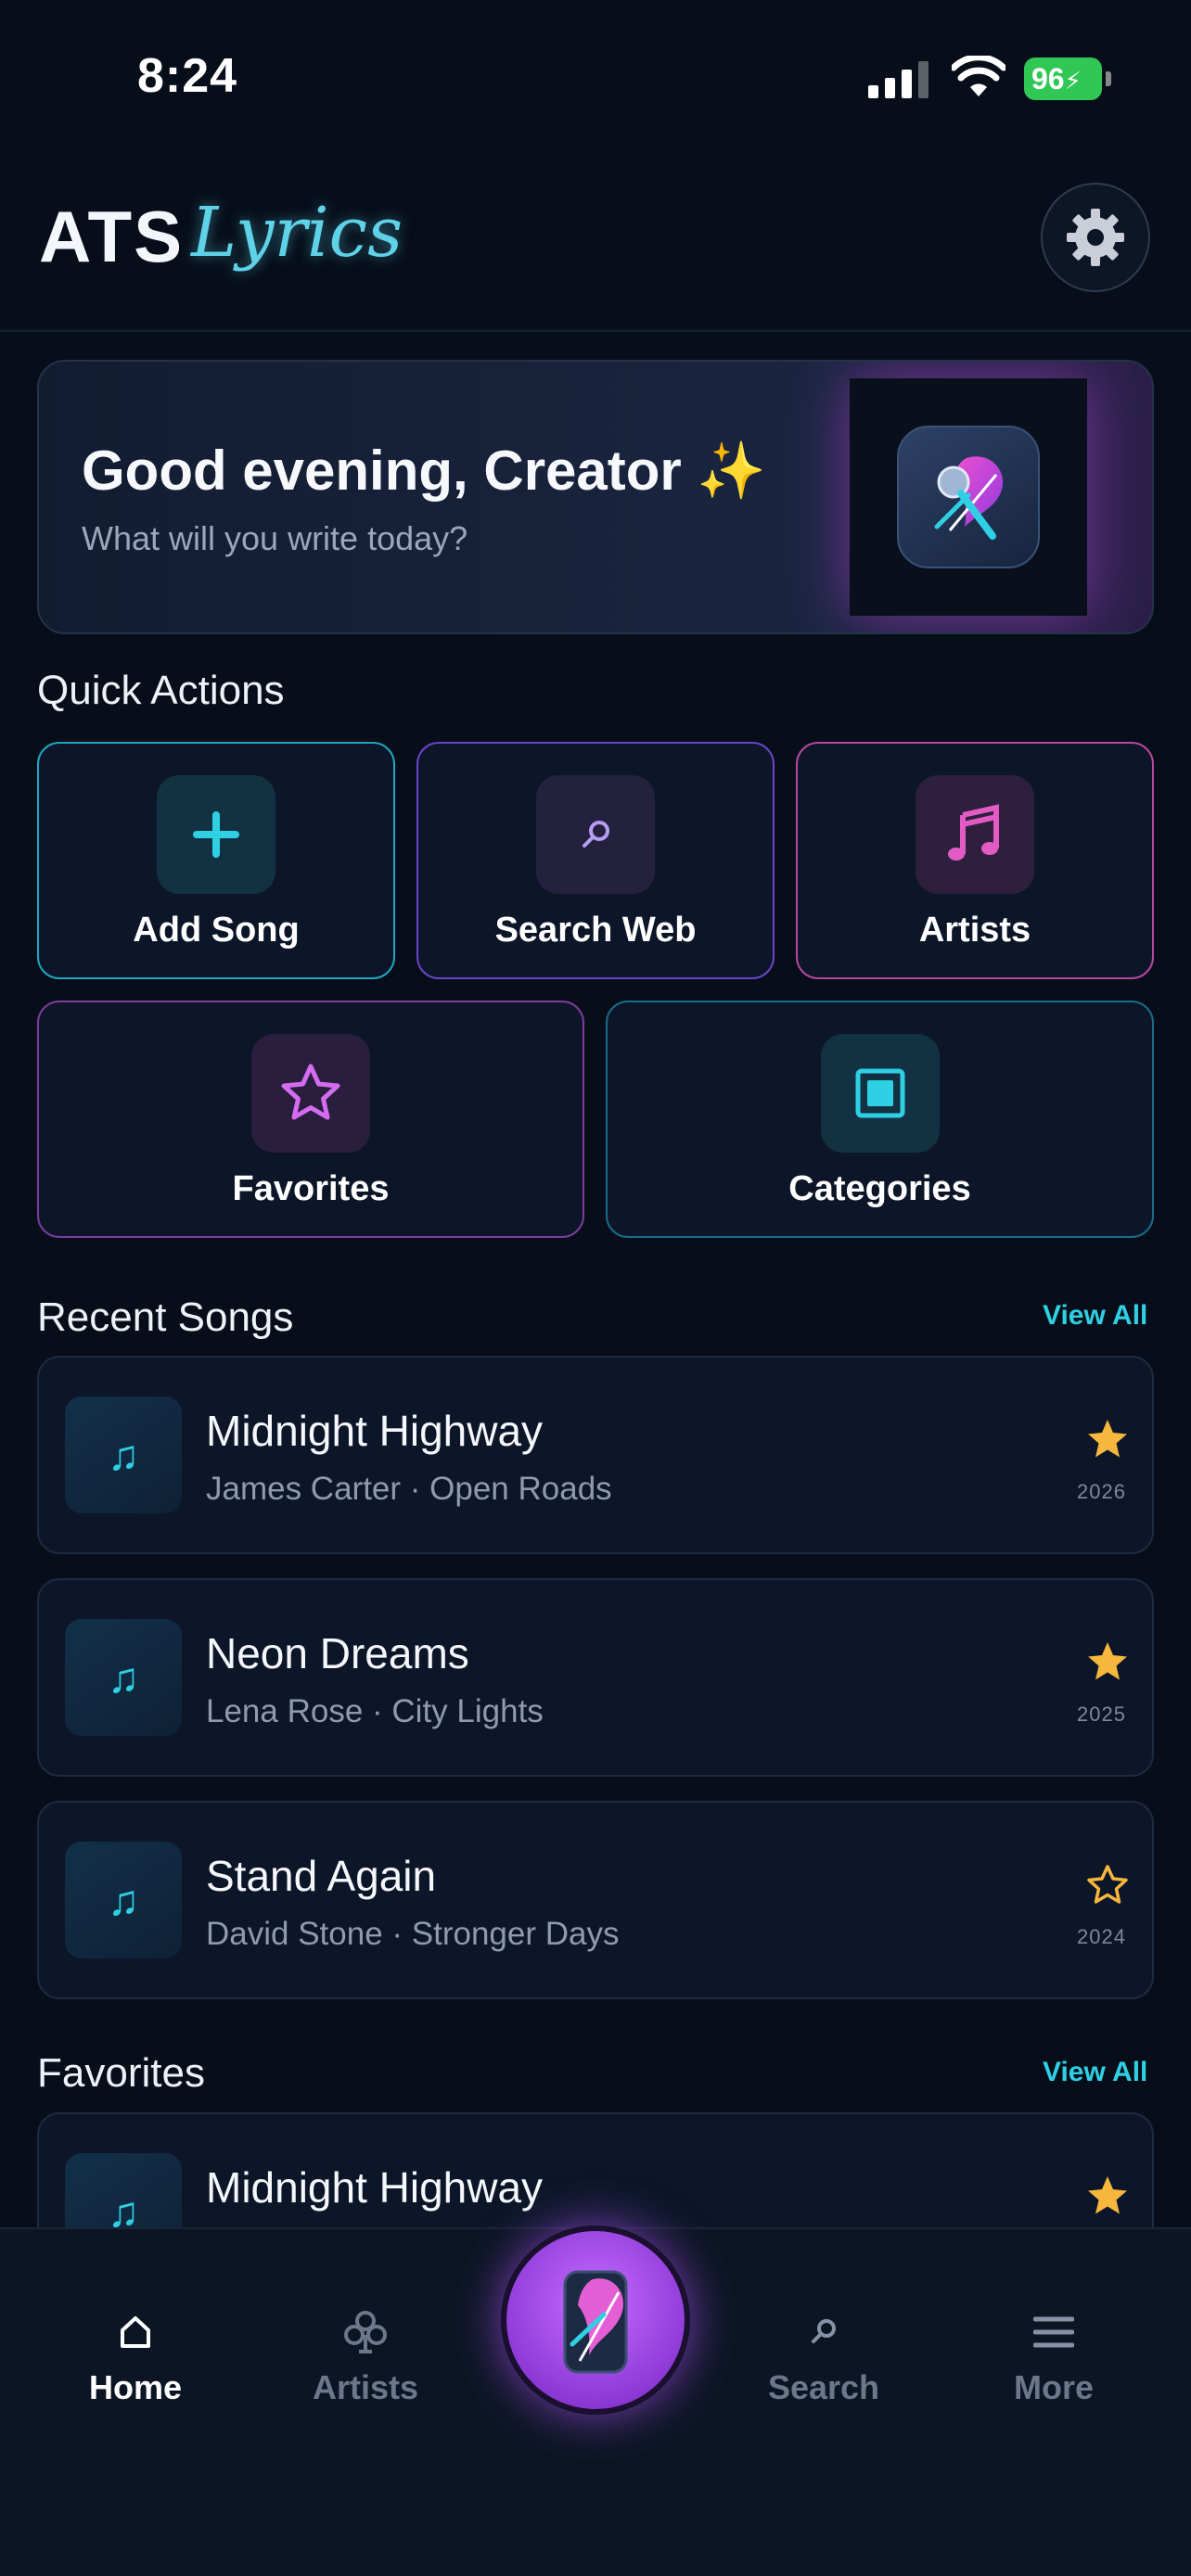 This screenshot has height=2576, width=1191. What do you see at coordinates (297, 233) in the screenshot?
I see `logo-lyrics: Lyrics` at bounding box center [297, 233].